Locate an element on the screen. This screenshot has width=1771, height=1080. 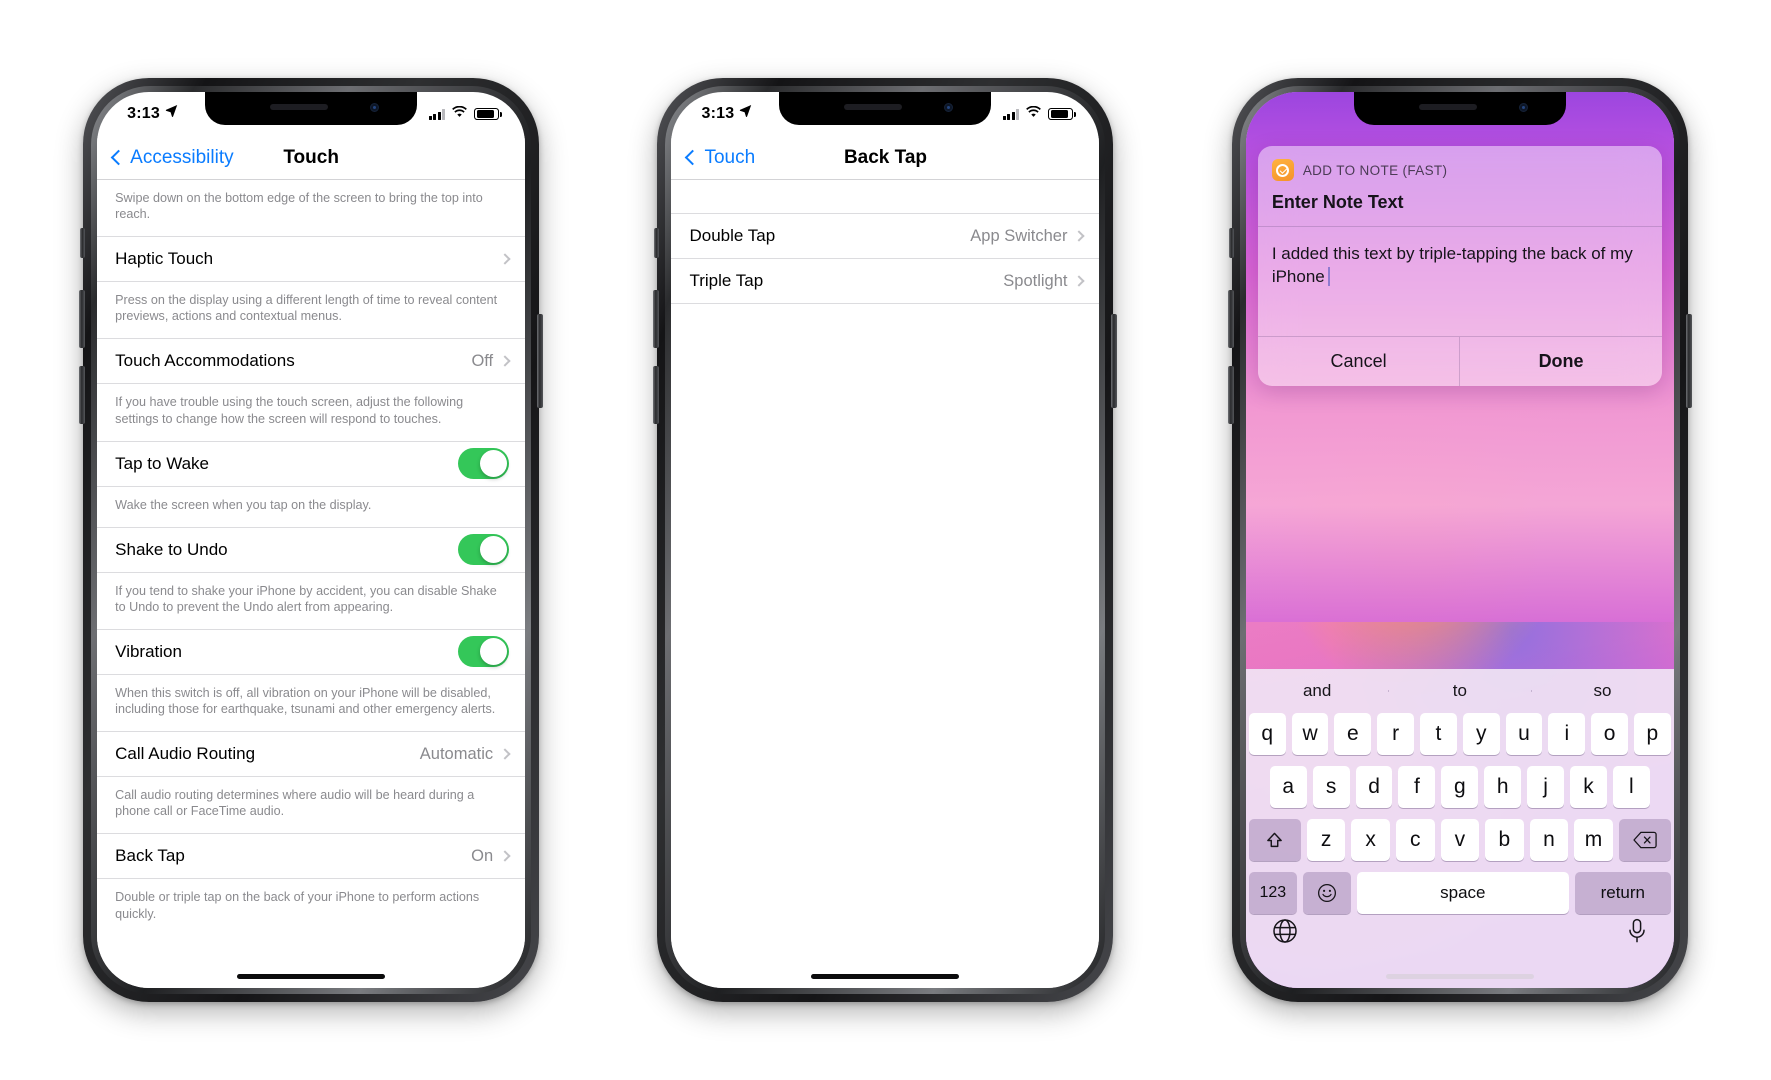
navigation-bar: Accessibility Touch is located at coordinates (311, 158).